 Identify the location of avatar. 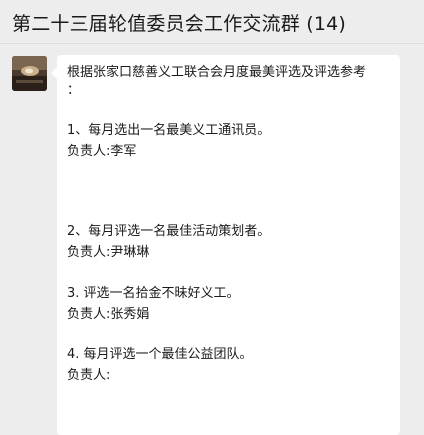
(29, 73).